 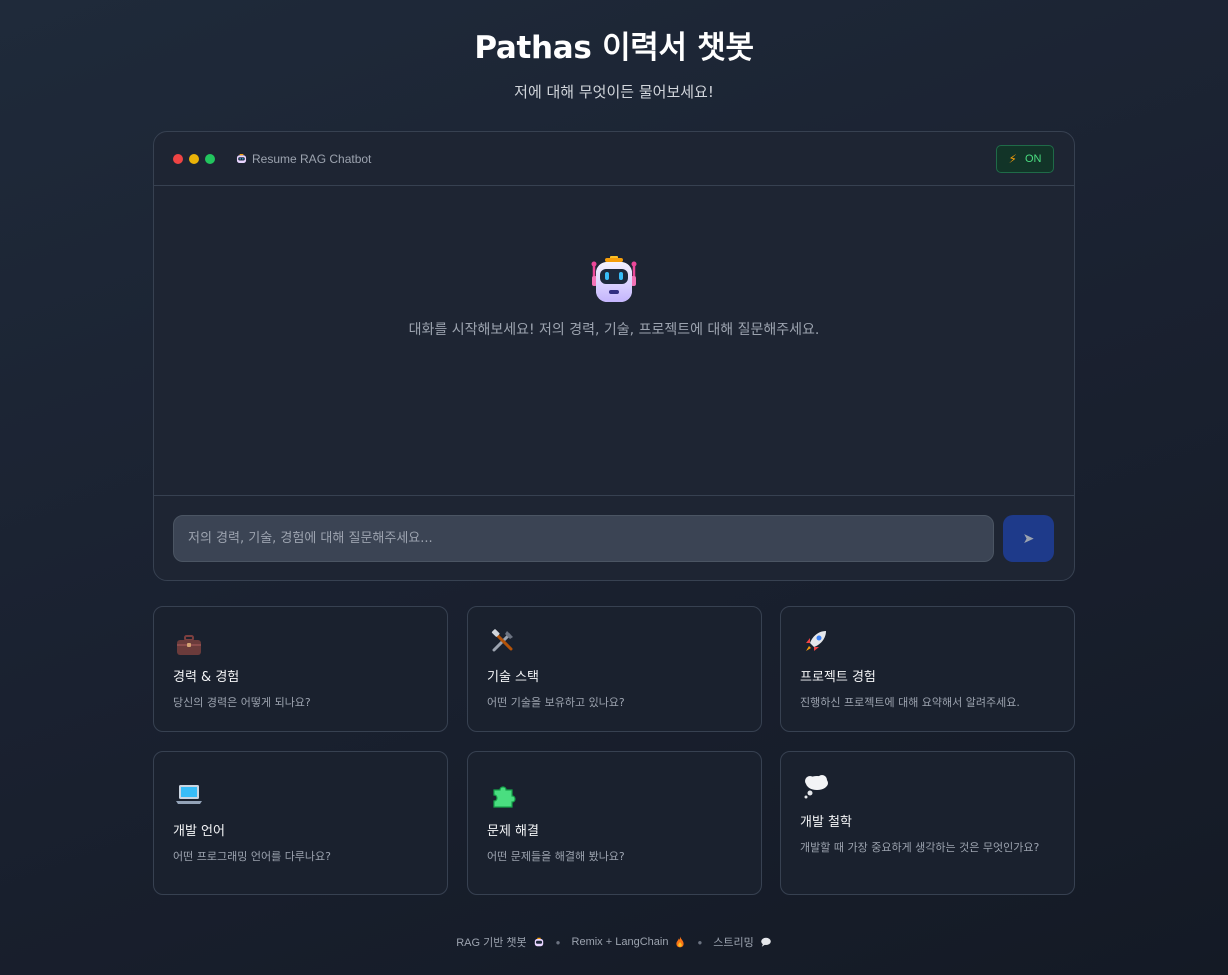 What do you see at coordinates (838, 677) in the screenshot?
I see `card-title: 프로젝트 경험` at bounding box center [838, 677].